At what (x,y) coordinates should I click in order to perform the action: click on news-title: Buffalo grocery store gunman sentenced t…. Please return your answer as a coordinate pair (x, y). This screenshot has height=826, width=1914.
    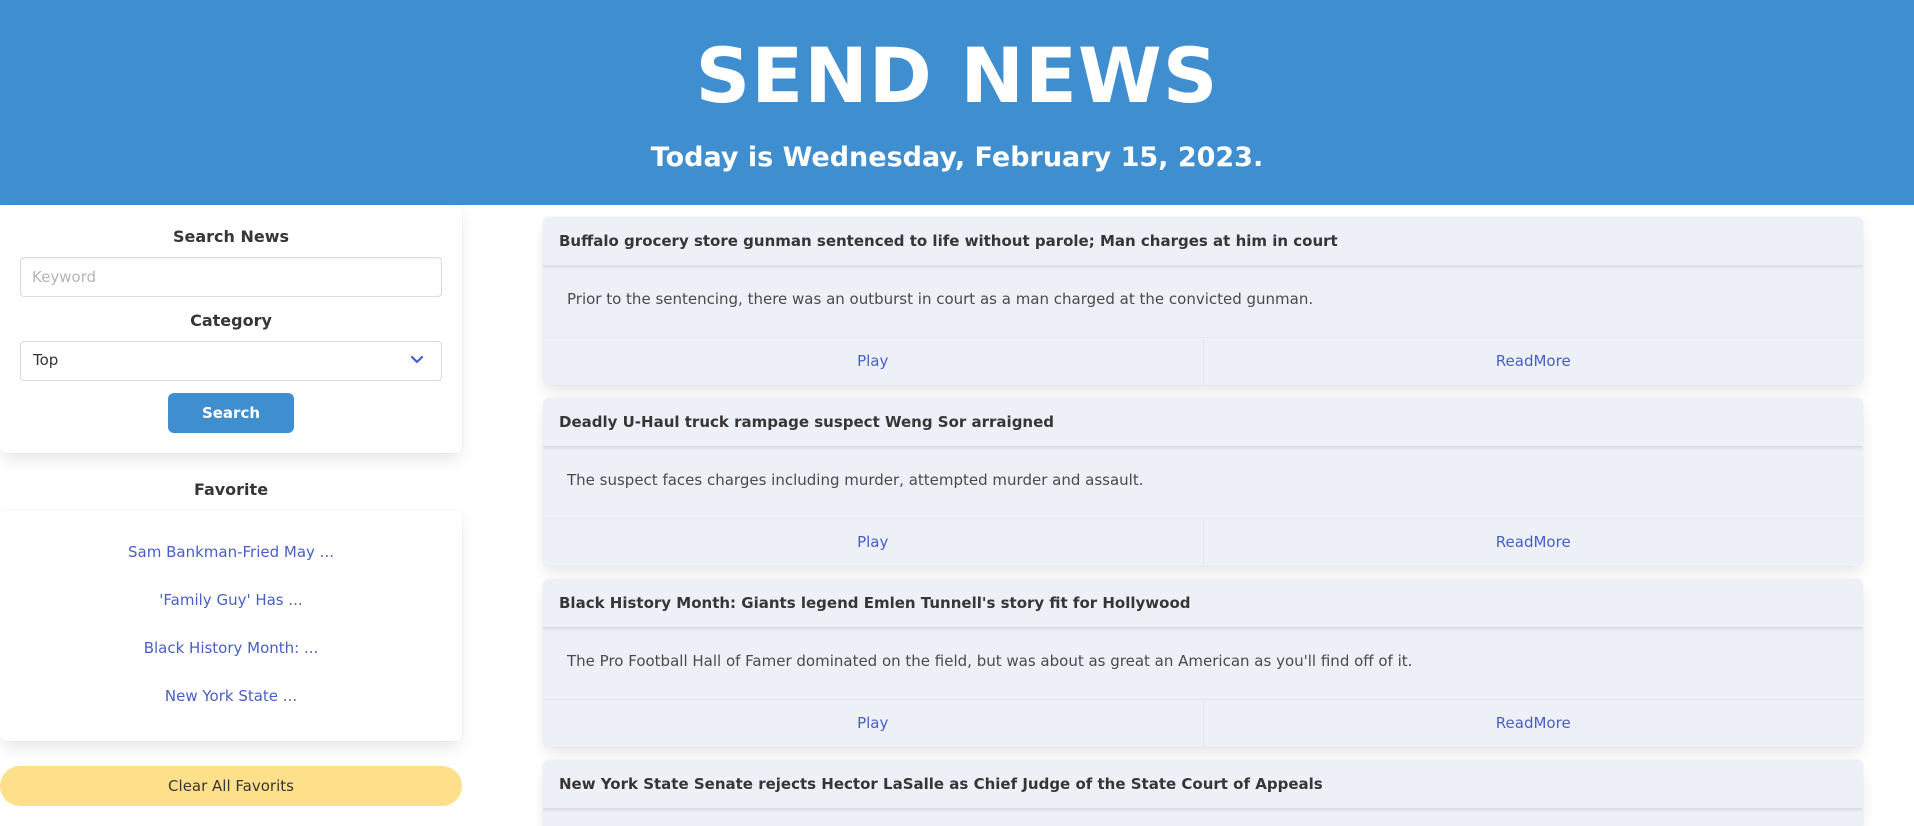
    Looking at the image, I should click on (1203, 241).